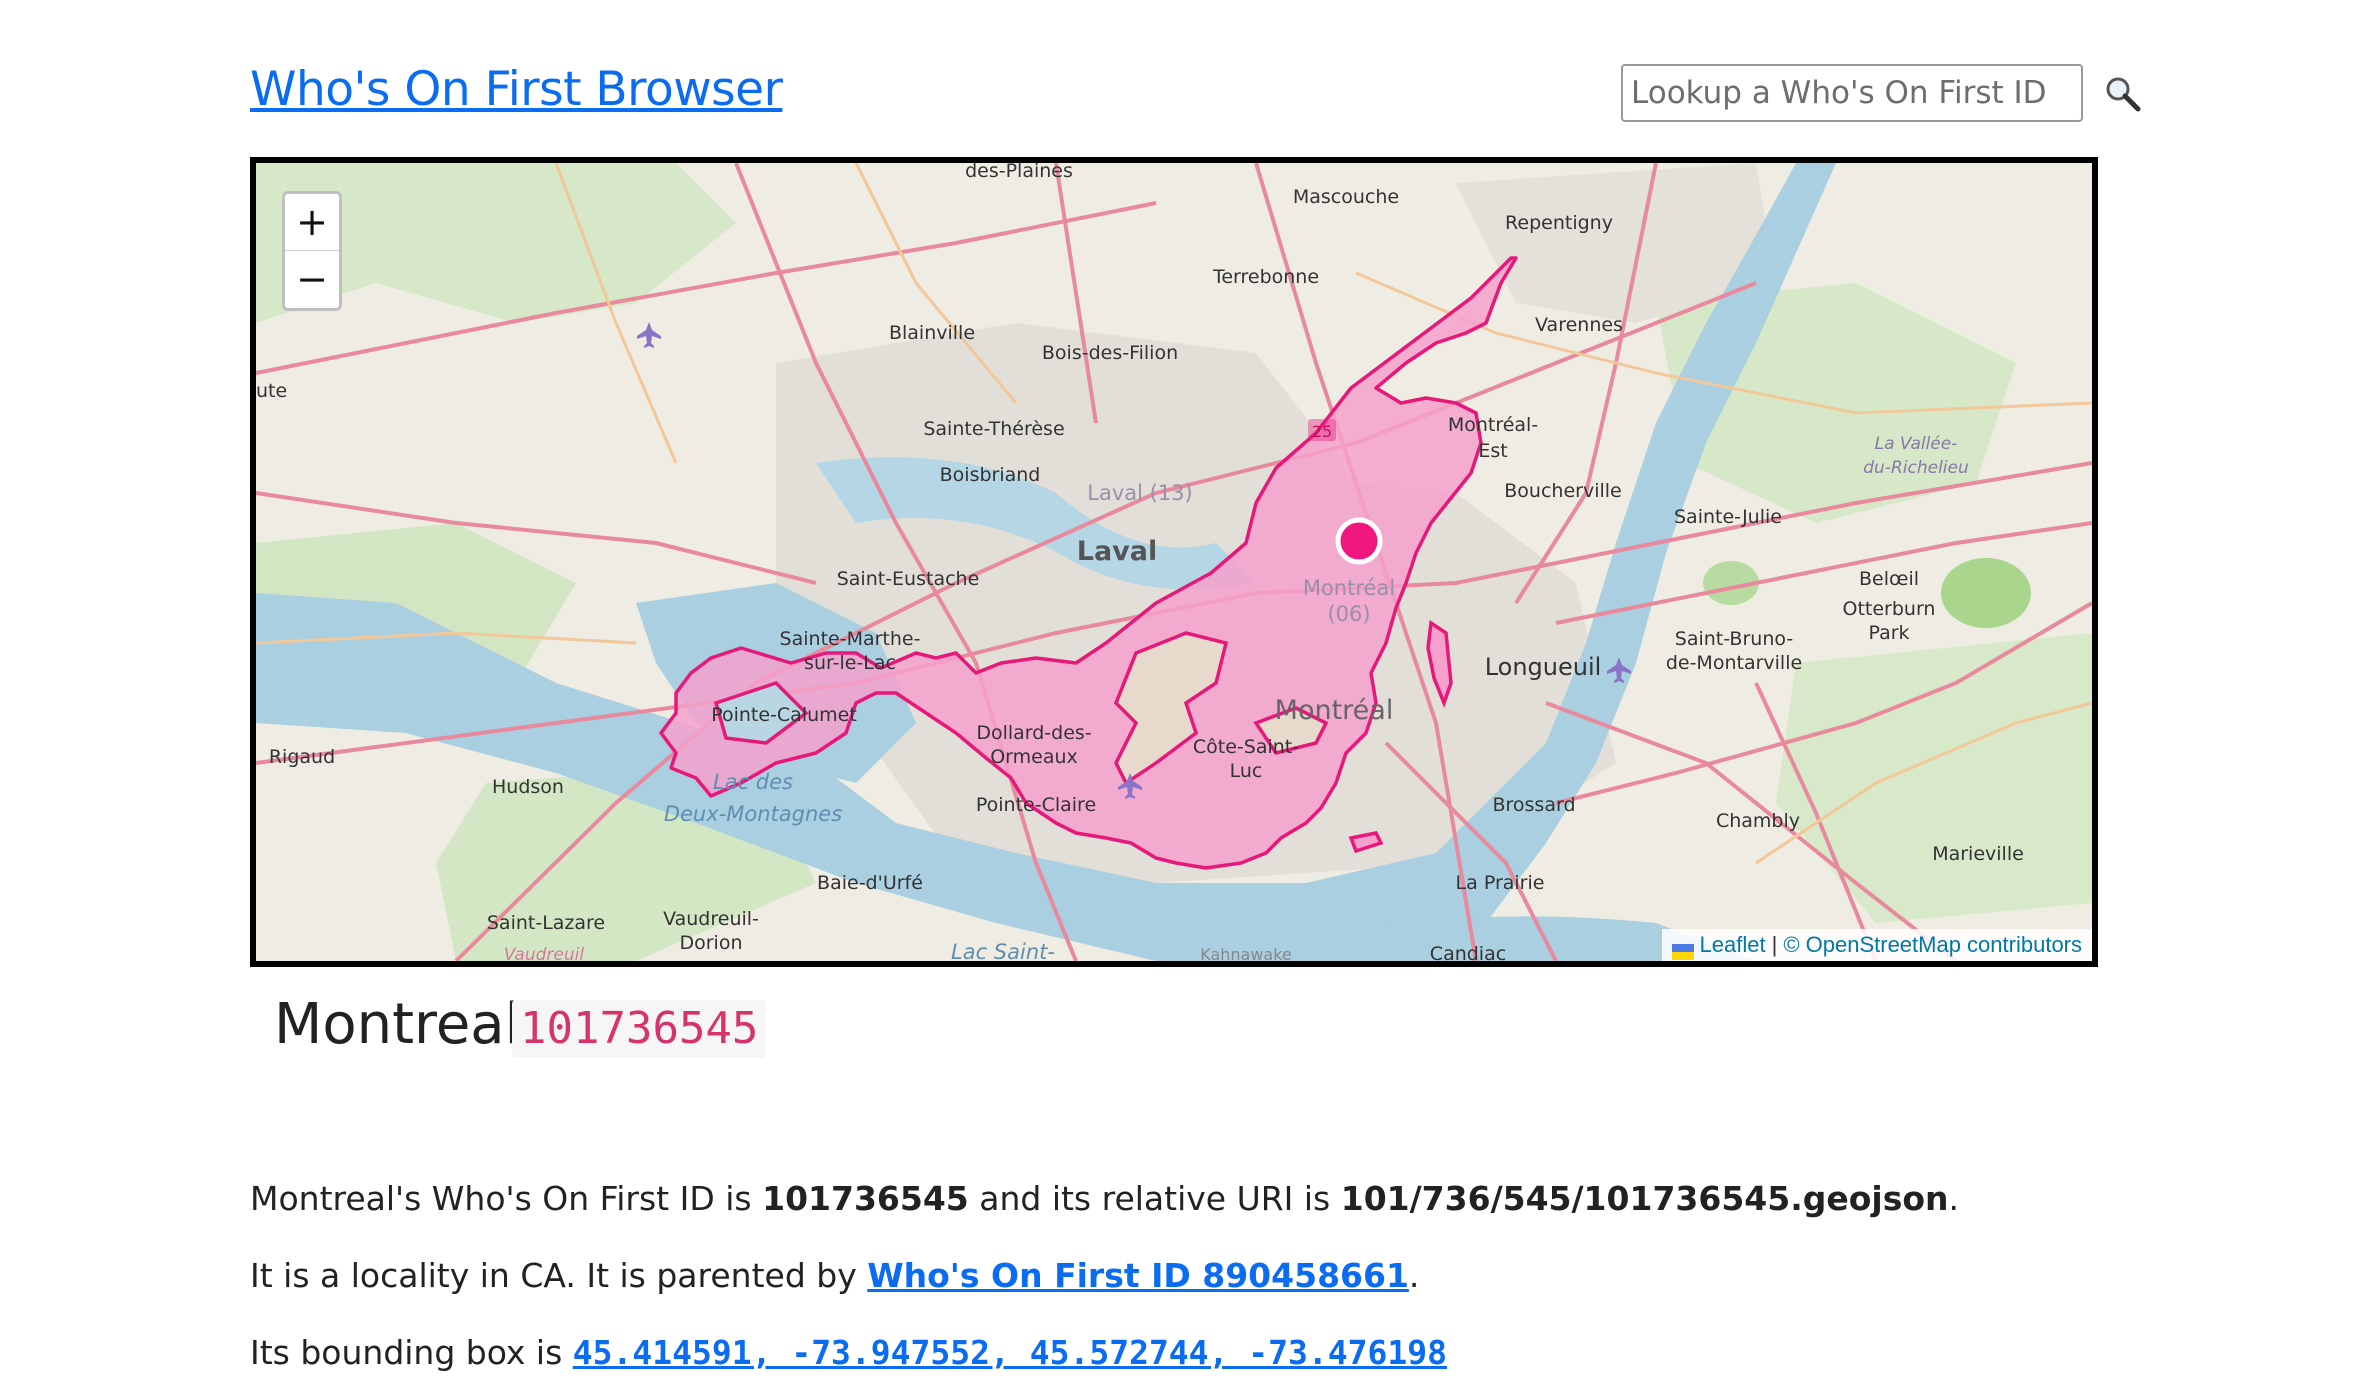 Image resolution: width=2366 pixels, height=1378 pixels. What do you see at coordinates (850, 639) in the screenshot?
I see `map-label: Sainte-Marthe-` at bounding box center [850, 639].